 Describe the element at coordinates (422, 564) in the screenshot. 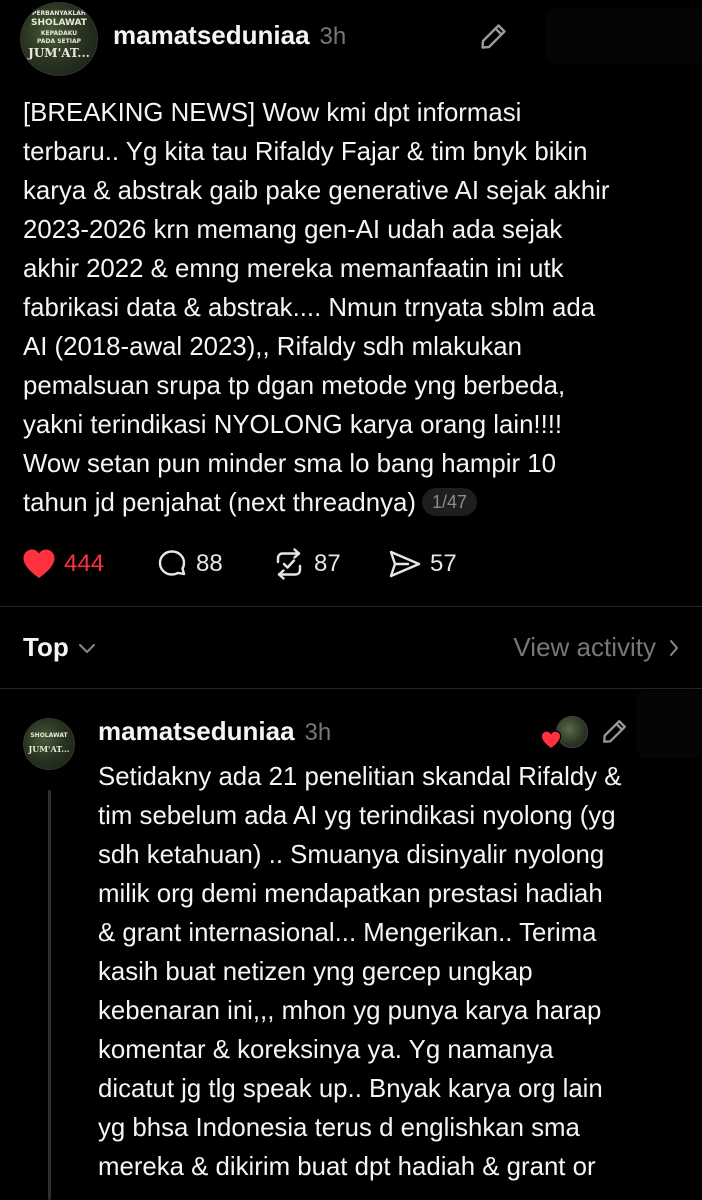

I see `share-button: 57` at that location.